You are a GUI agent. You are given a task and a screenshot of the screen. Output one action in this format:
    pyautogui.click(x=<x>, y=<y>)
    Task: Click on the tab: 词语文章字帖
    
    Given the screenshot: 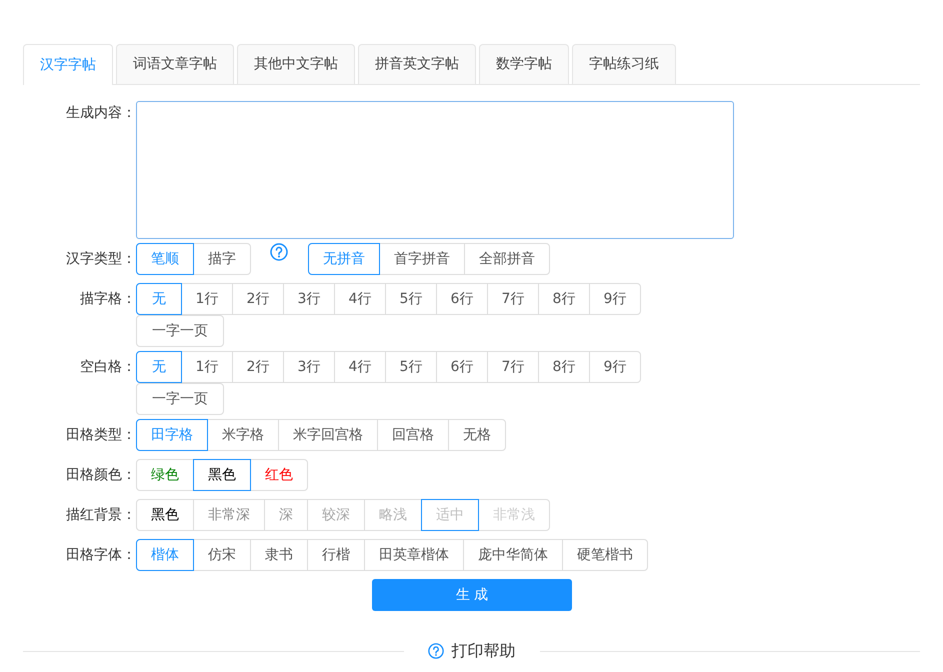 What is the action you would take?
    pyautogui.click(x=175, y=64)
    